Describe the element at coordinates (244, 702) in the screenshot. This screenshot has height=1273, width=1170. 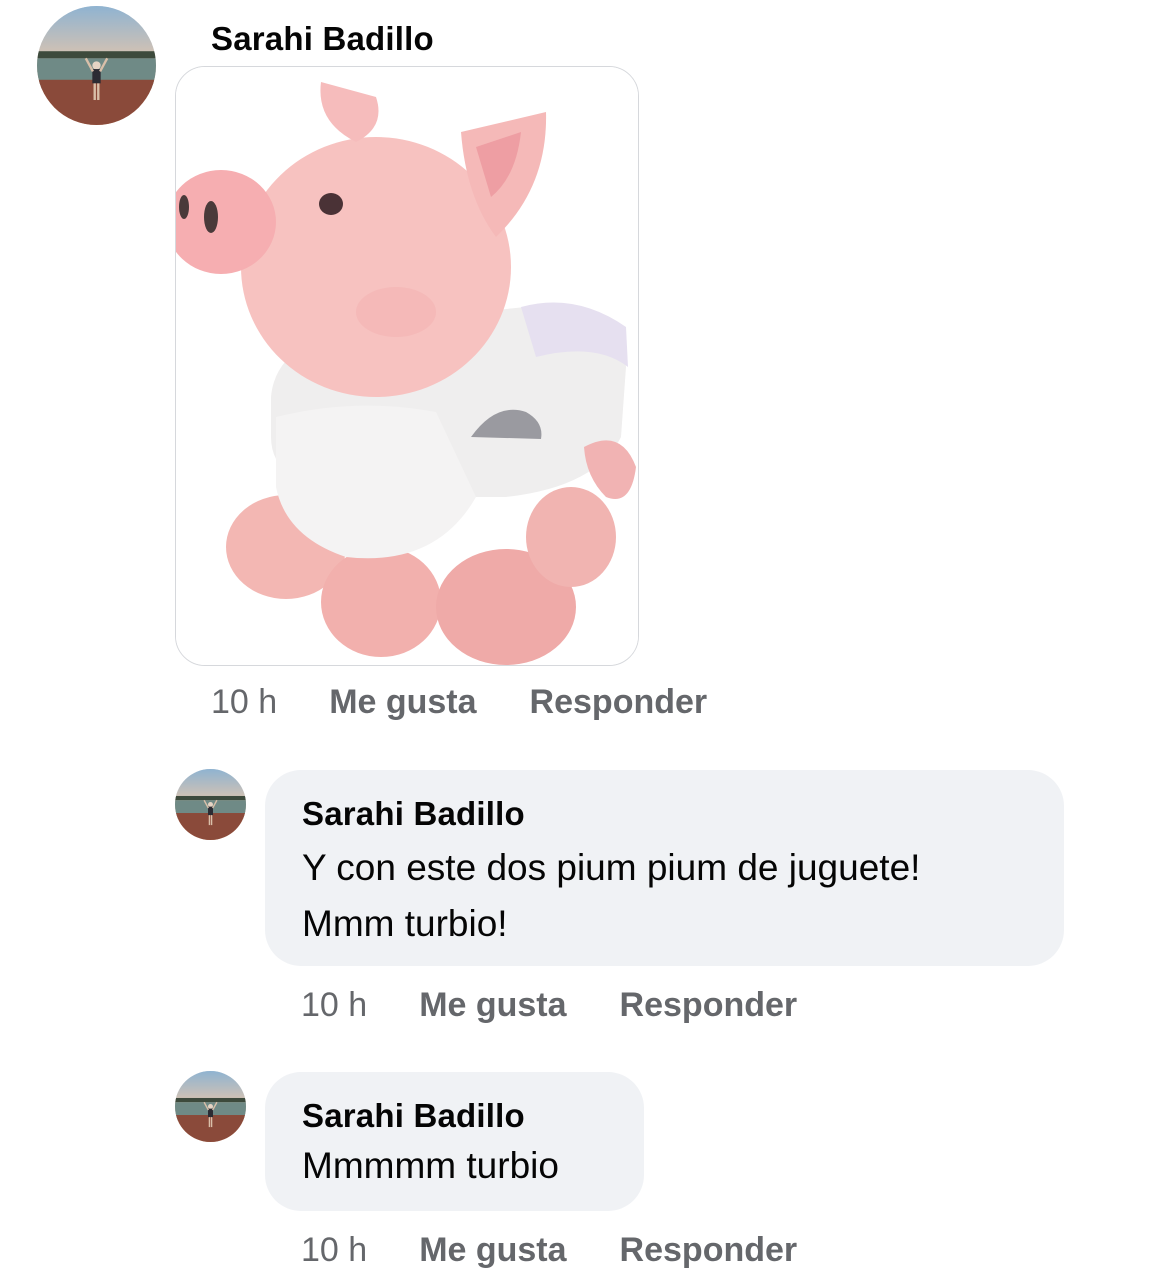
I see `comment-timestamp: 10 h` at that location.